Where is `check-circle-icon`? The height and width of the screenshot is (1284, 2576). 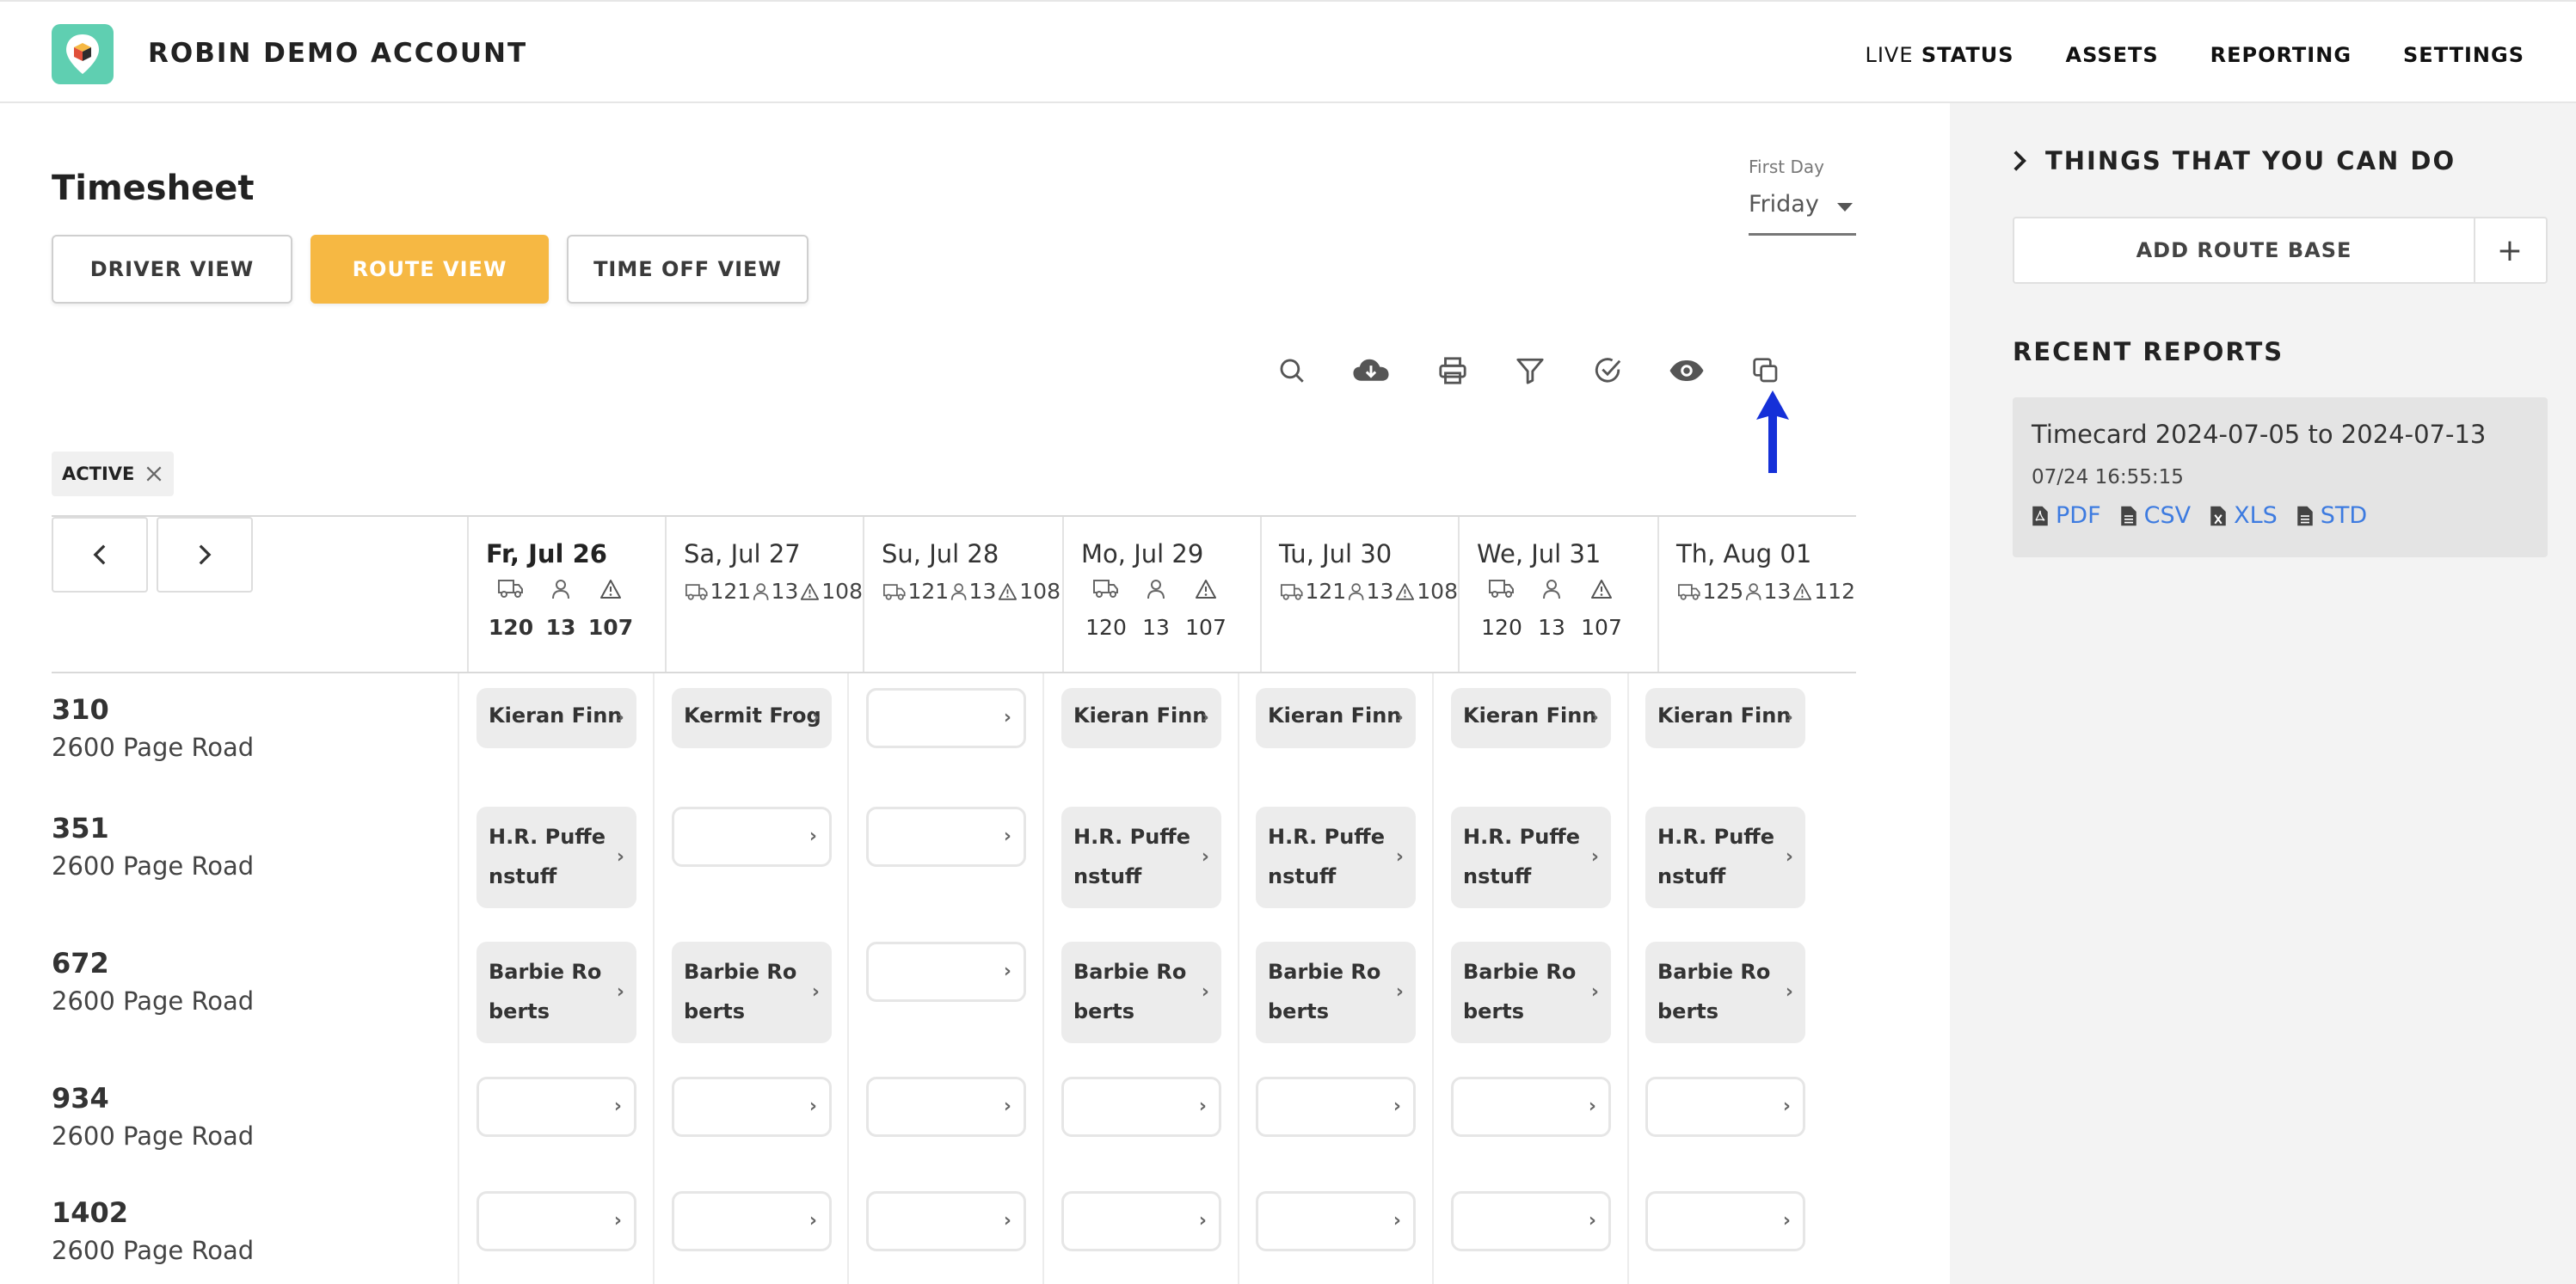 check-circle-icon is located at coordinates (1607, 370).